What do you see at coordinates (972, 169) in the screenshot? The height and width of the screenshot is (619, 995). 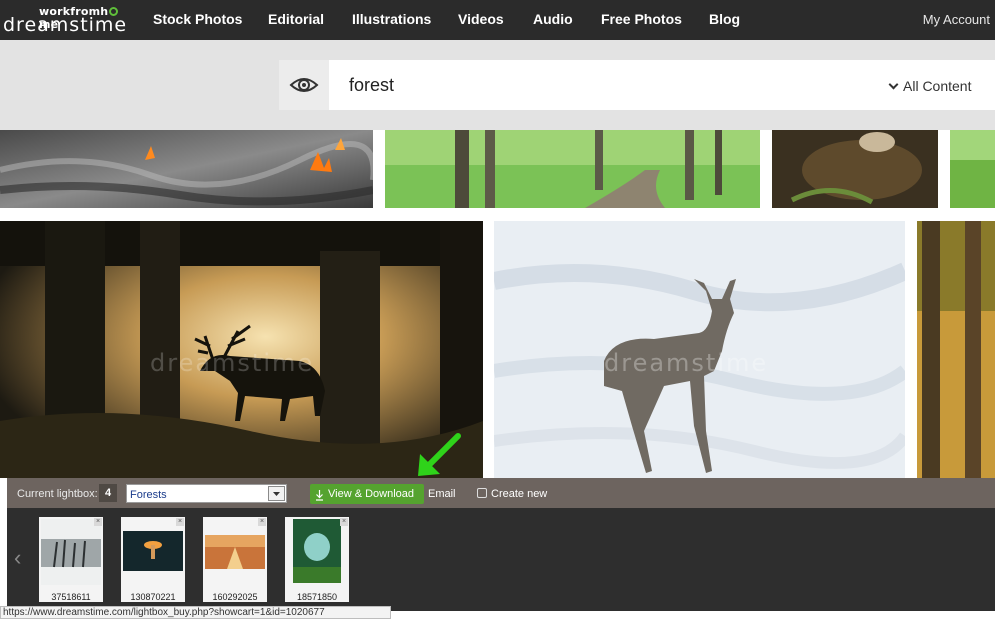 I see `photo-green-edge` at bounding box center [972, 169].